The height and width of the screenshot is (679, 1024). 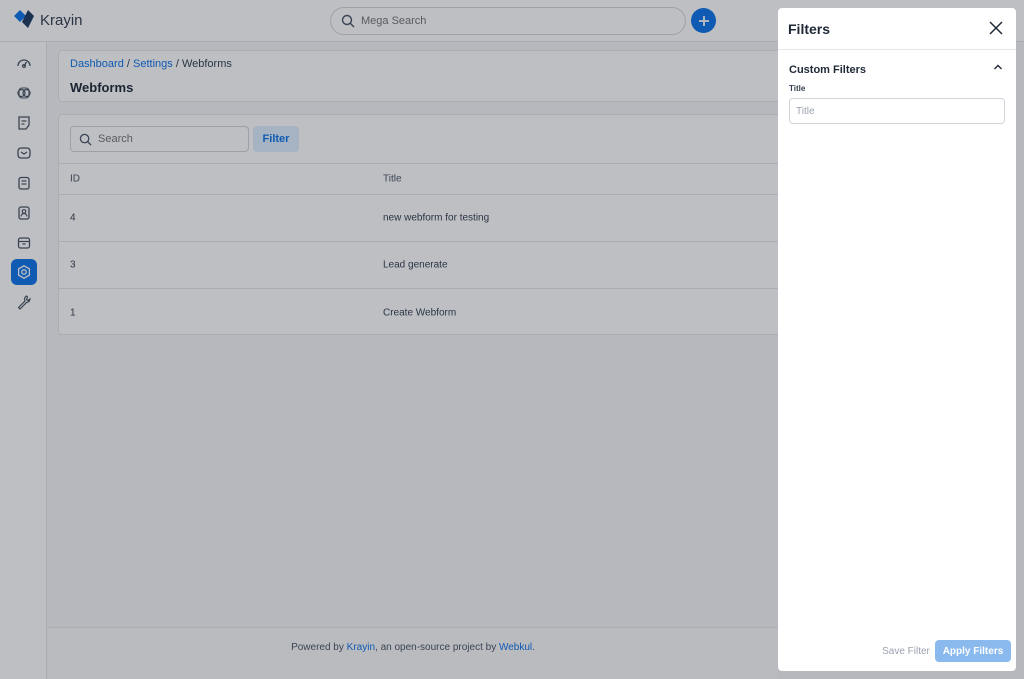 I want to click on close-icon, so click(x=996, y=28).